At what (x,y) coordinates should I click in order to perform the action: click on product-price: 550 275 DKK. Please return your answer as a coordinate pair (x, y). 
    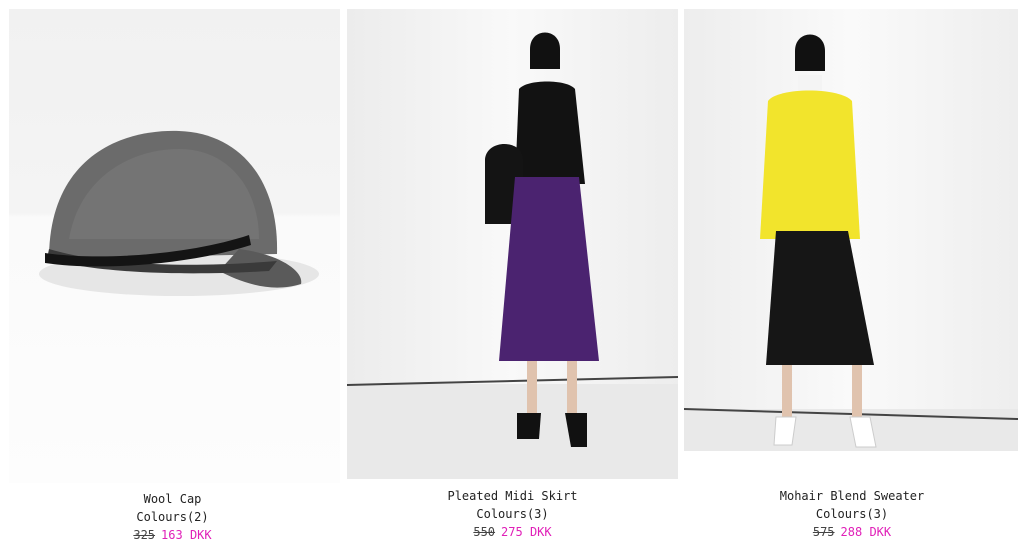
    Looking at the image, I should click on (512, 532).